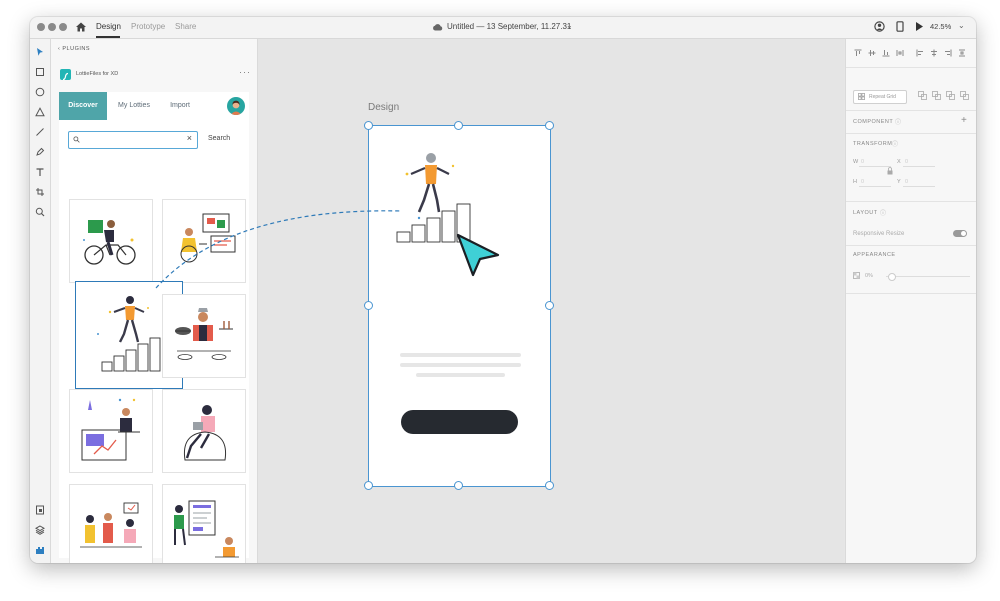  I want to click on opacity-slider, so click(928, 276).